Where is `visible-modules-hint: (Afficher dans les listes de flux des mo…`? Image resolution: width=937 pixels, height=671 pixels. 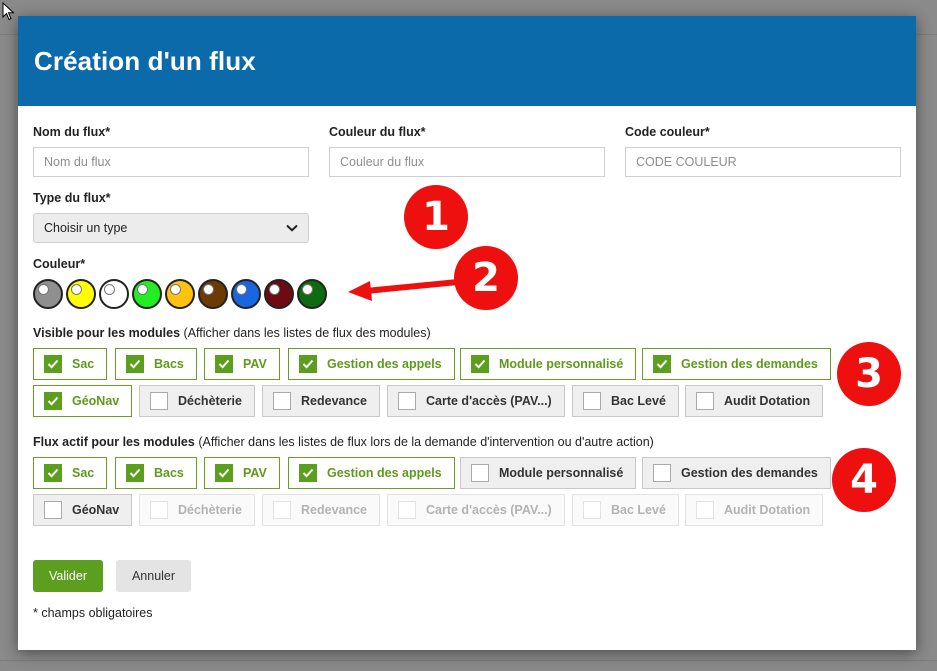 visible-modules-hint: (Afficher dans les listes de flux des mo… is located at coordinates (307, 333).